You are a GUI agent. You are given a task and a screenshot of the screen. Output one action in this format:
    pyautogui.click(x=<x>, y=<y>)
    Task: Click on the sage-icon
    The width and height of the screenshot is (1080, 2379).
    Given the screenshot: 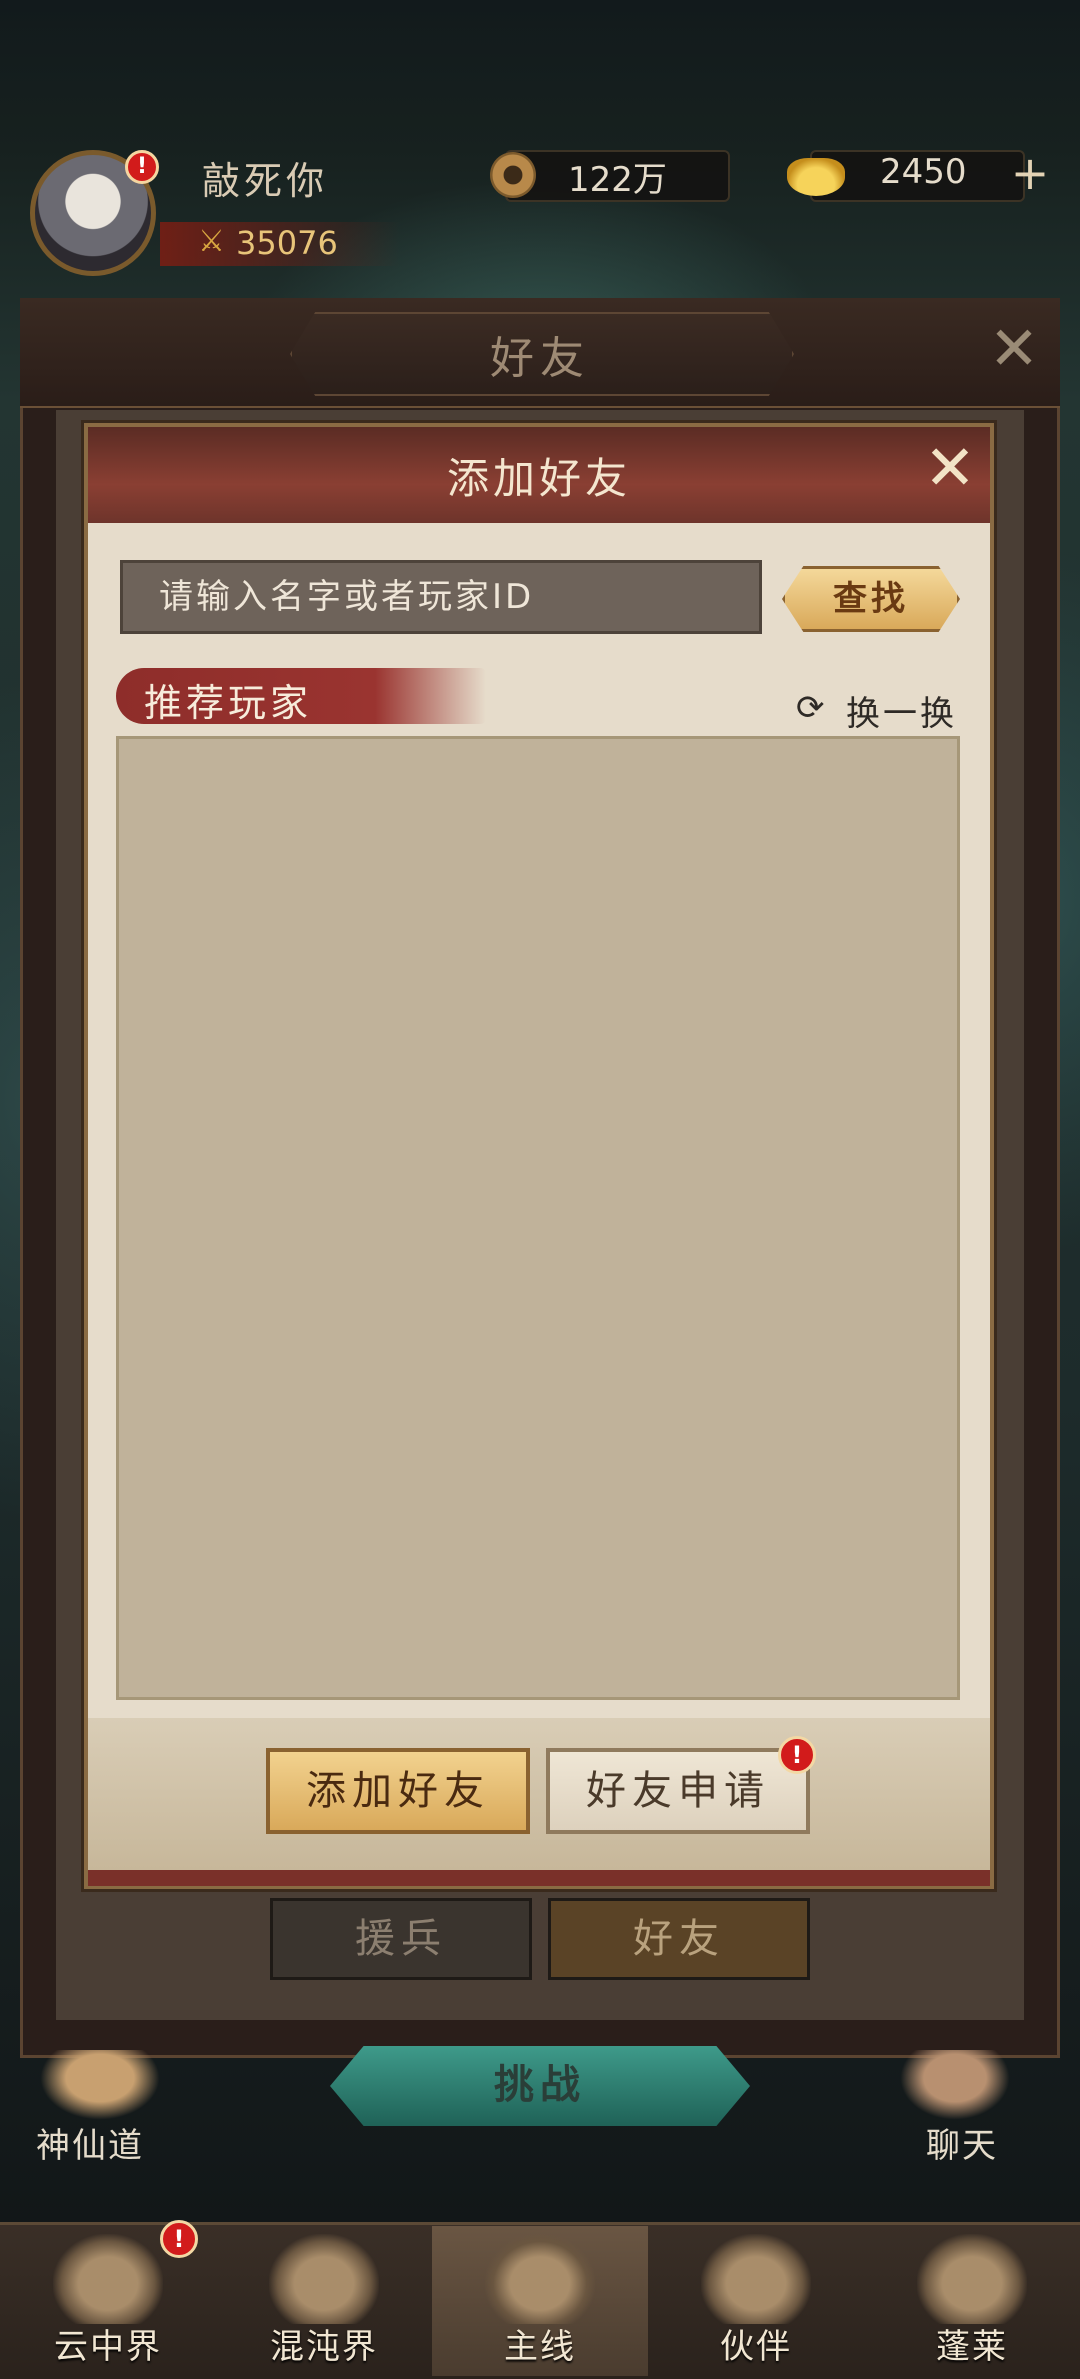 What is the action you would take?
    pyautogui.click(x=972, y=2279)
    